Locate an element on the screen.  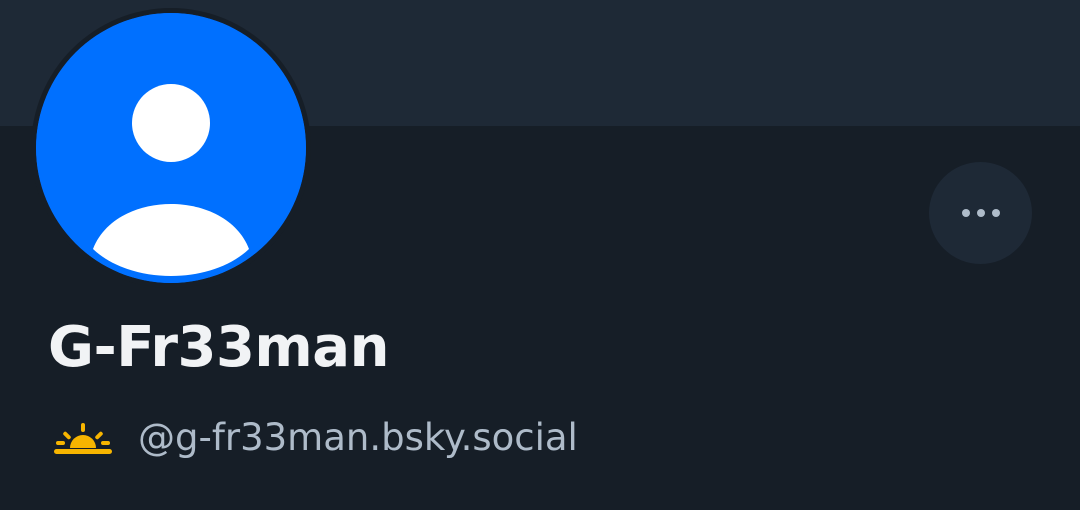
handle-row: @g-fr33man.bsky.social is located at coordinates (315, 438).